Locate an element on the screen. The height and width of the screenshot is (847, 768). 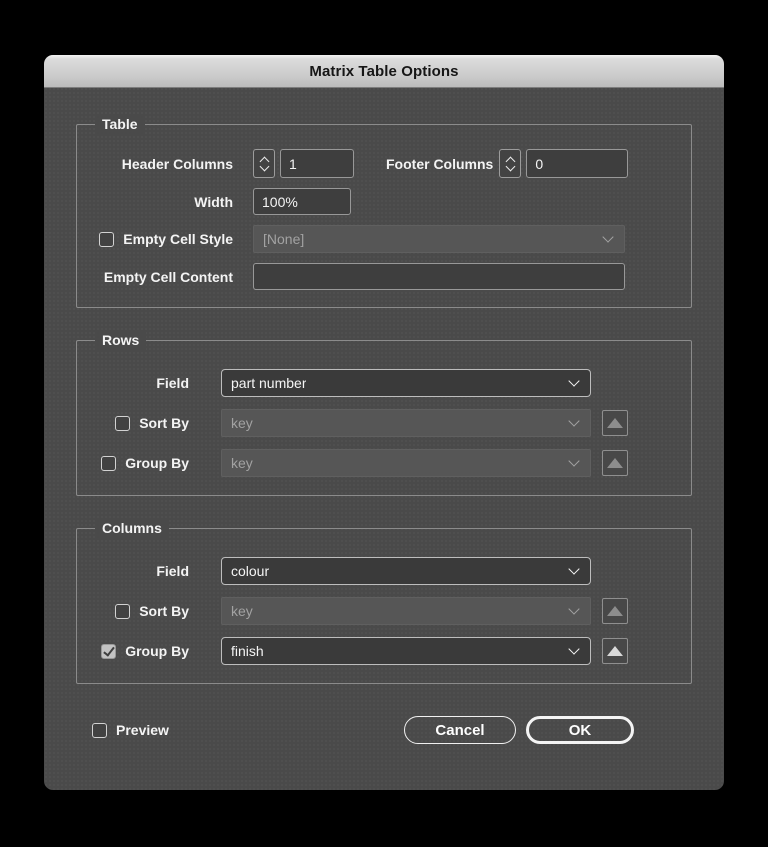
empty-cell-style-labelcell: Empty Cell Style is located at coordinates (163, 239).